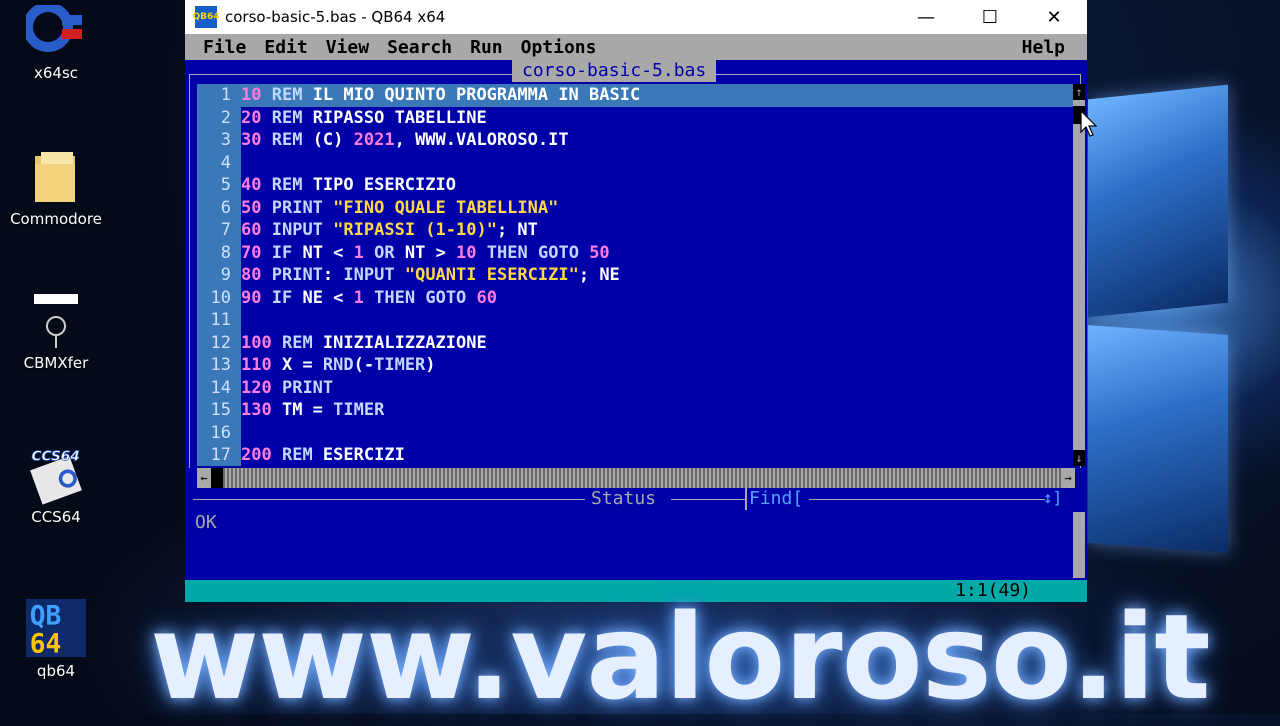  Describe the element at coordinates (419, 47) in the screenshot. I see `menu-search: Search` at that location.